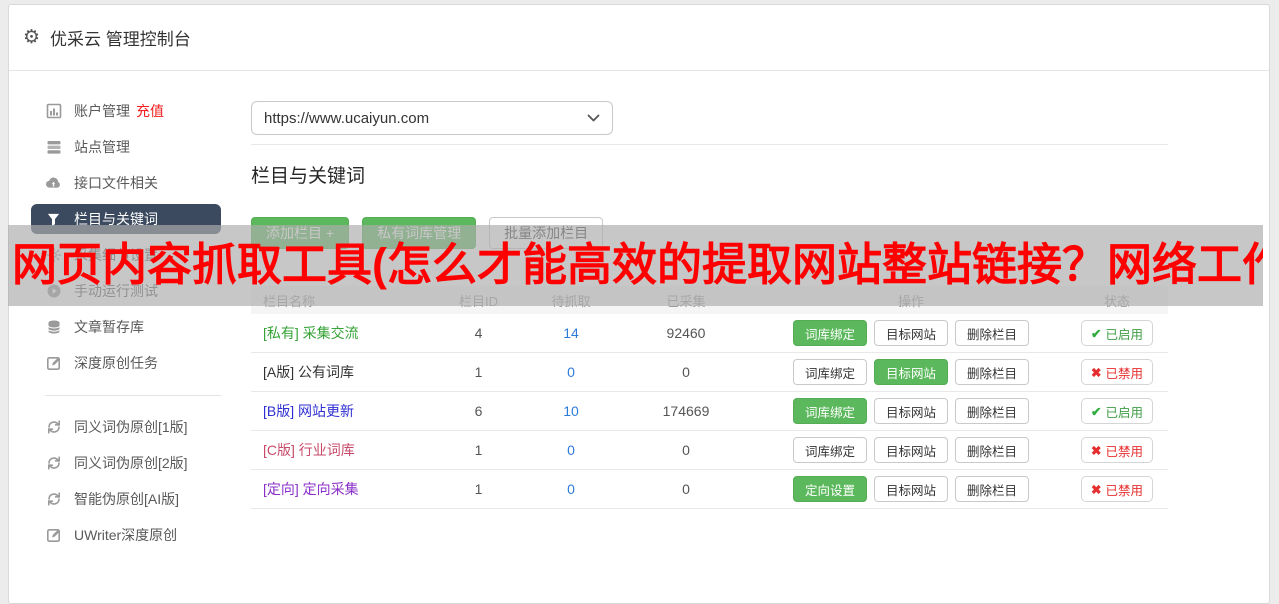 This screenshot has height=604, width=1279. I want to click on sidebar-item-10: 同义词伪原创[2版], so click(130, 463).